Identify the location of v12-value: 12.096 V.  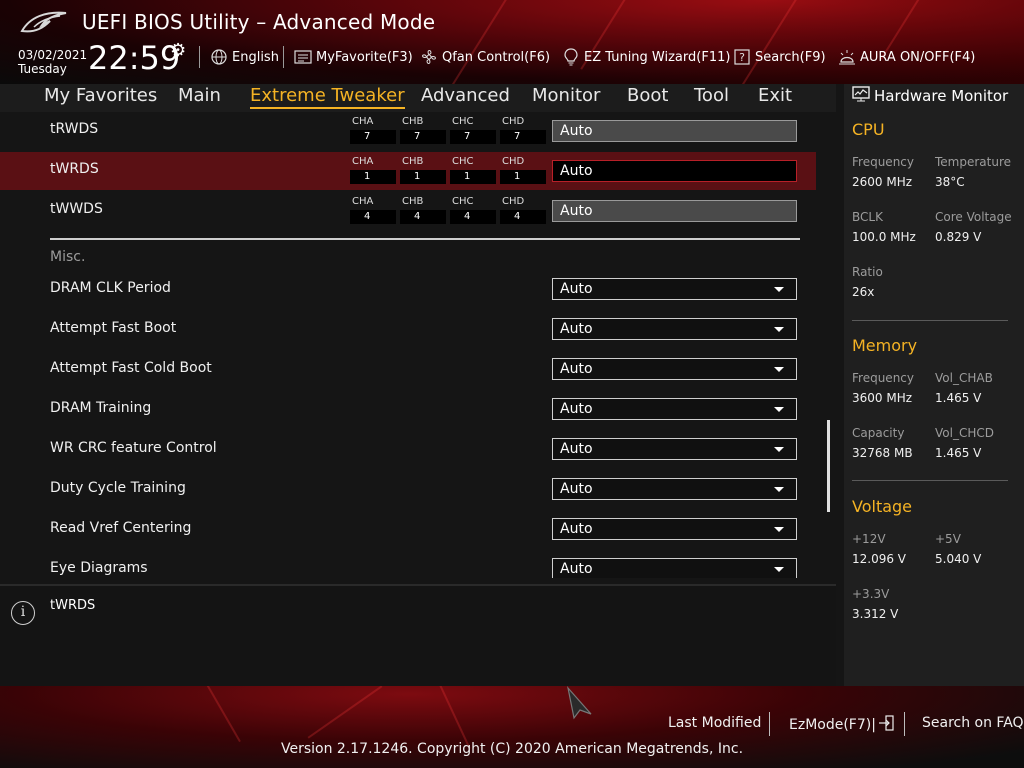
(879, 559).